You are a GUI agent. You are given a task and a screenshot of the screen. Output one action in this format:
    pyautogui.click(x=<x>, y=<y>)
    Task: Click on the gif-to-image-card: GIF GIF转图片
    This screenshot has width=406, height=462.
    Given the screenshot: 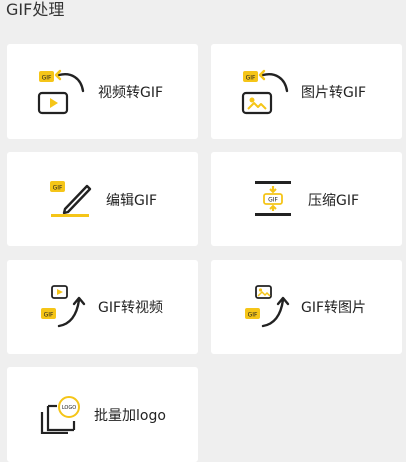 What is the action you would take?
    pyautogui.click(x=306, y=307)
    